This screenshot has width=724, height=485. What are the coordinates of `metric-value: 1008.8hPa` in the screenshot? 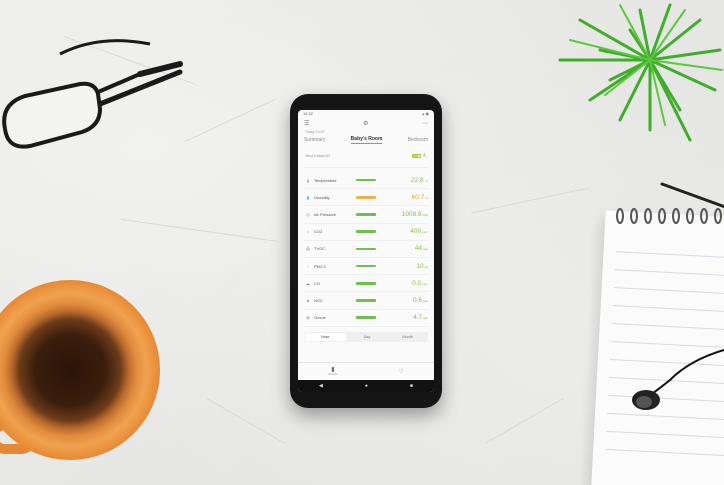 It's located at (406, 214).